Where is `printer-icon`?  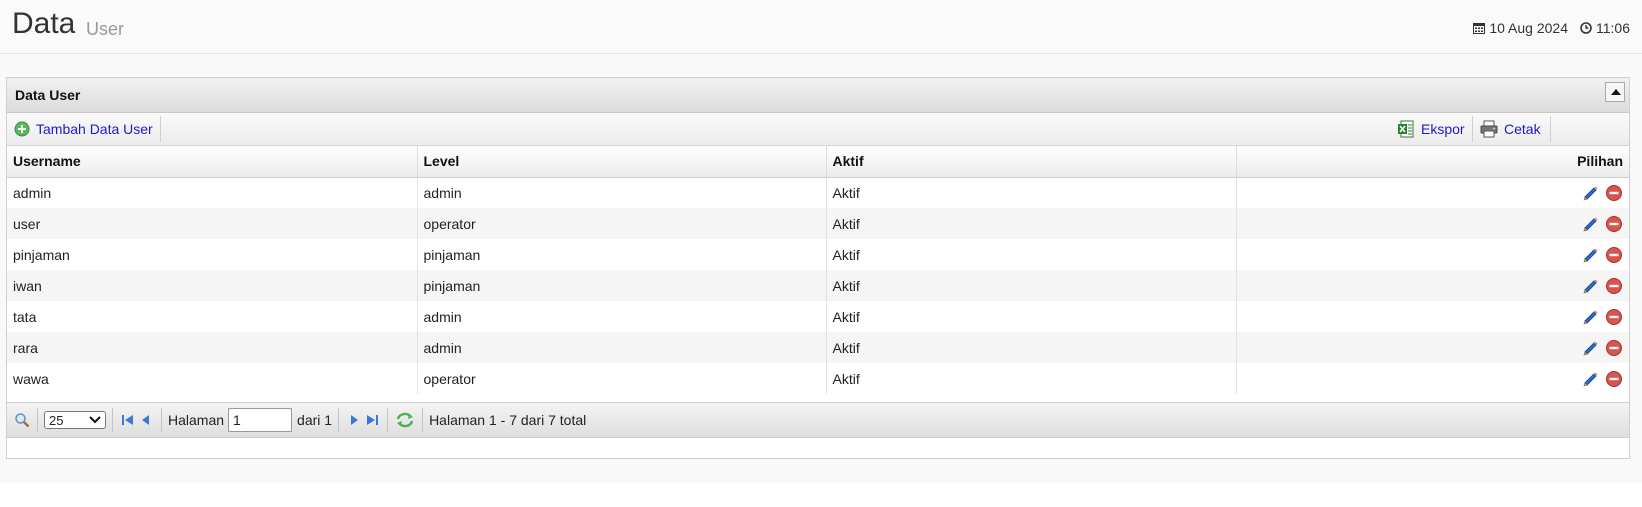 printer-icon is located at coordinates (1489, 129).